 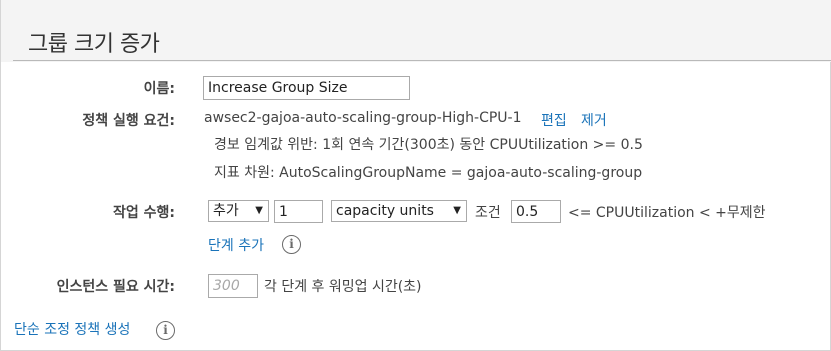 I want to click on condition-label: 조건, so click(x=488, y=213).